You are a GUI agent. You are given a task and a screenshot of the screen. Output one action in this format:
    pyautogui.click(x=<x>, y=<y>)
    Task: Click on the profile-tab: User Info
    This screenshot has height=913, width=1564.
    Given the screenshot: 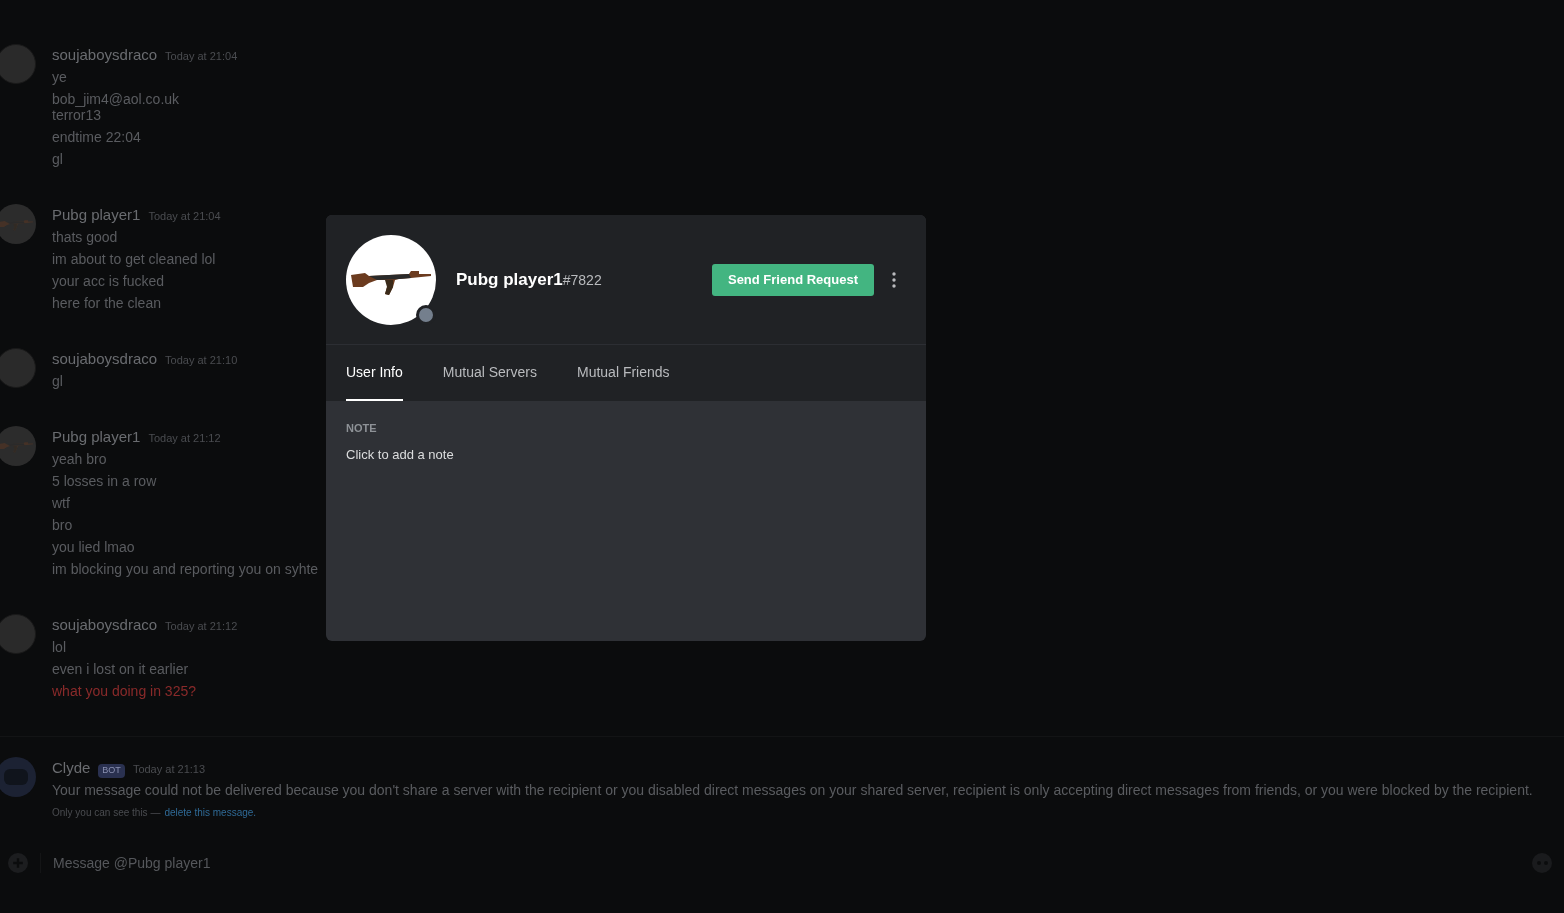 What is the action you would take?
    pyautogui.click(x=374, y=373)
    